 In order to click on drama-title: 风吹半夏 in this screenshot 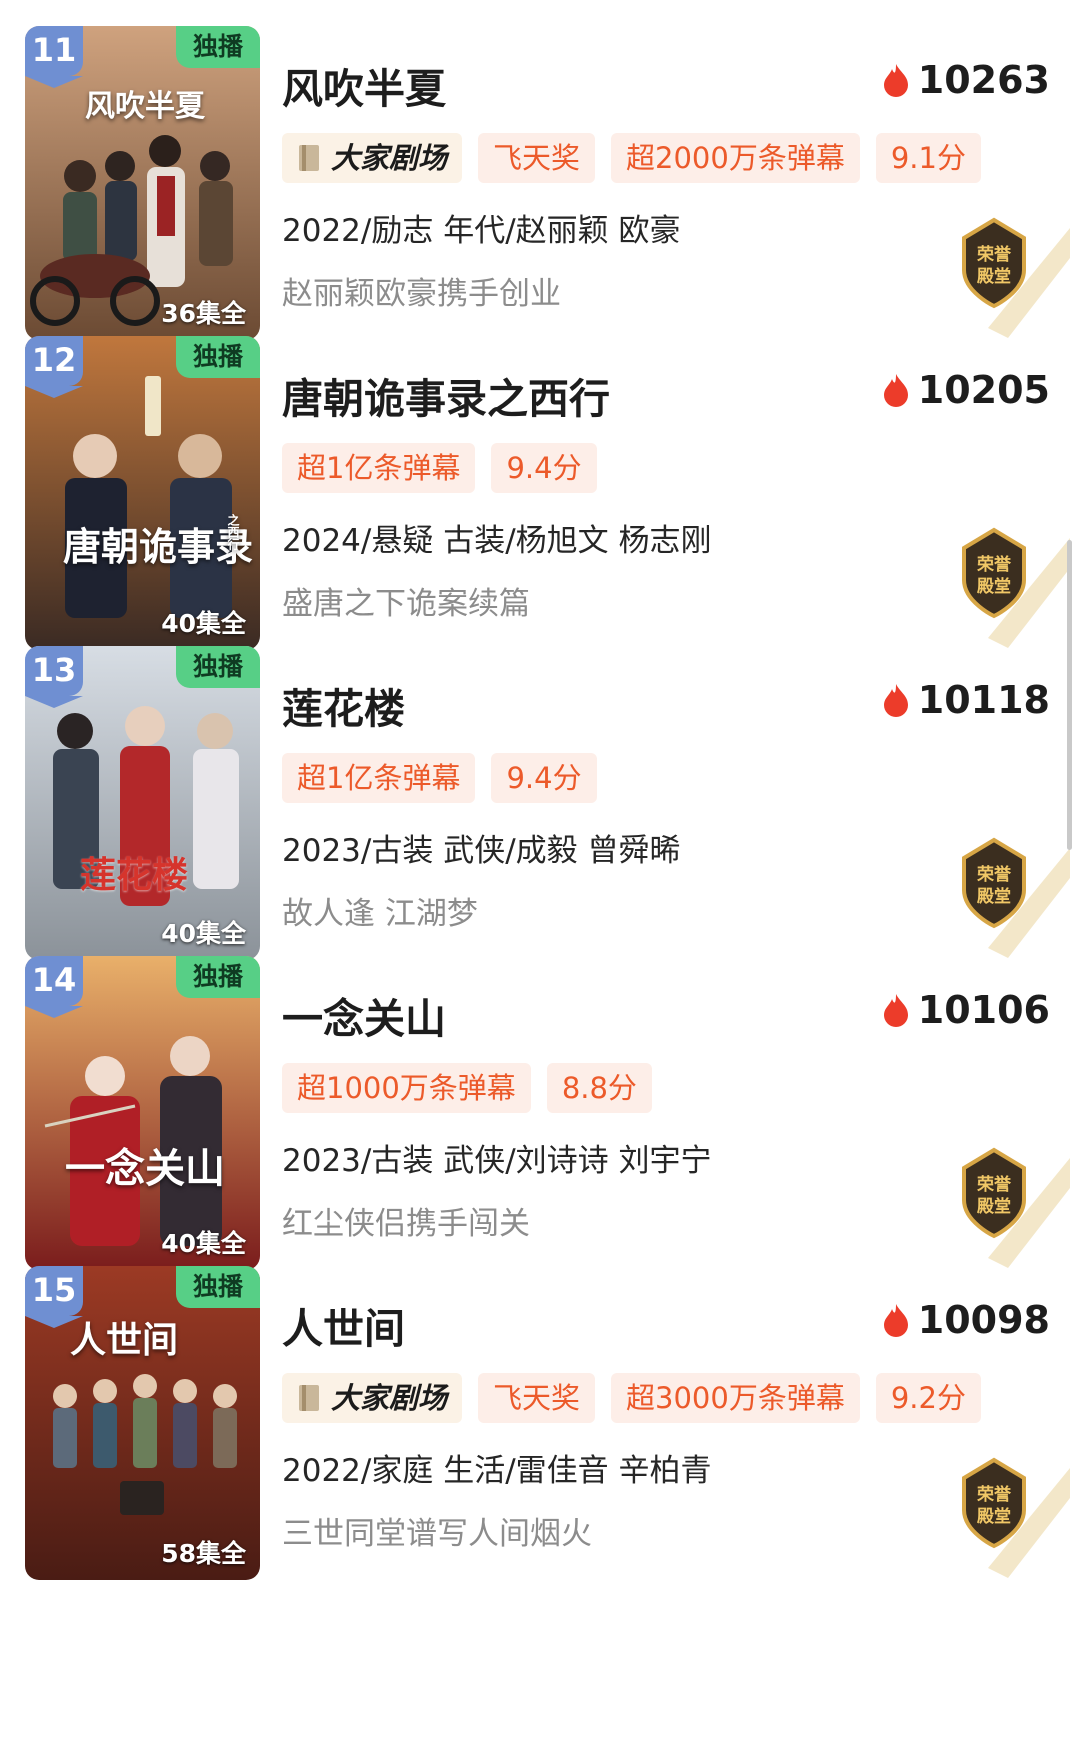, I will do `click(364, 85)`.